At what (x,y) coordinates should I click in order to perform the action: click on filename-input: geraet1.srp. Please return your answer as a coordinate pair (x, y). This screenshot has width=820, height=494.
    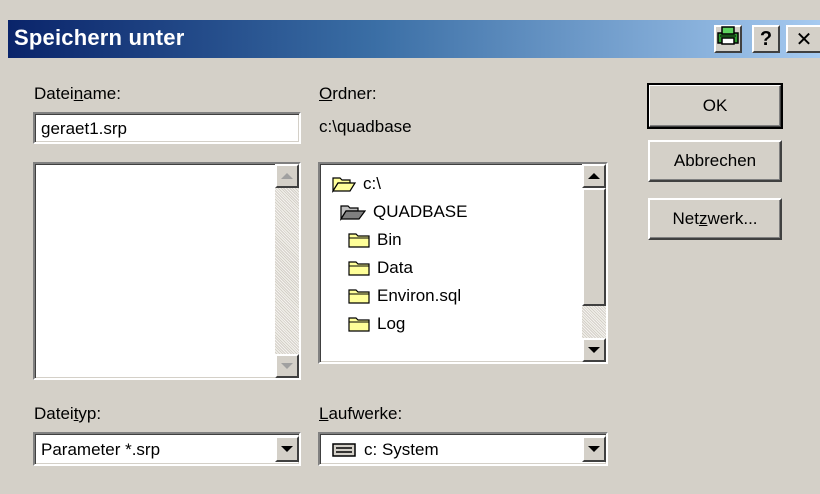
    Looking at the image, I should click on (167, 128).